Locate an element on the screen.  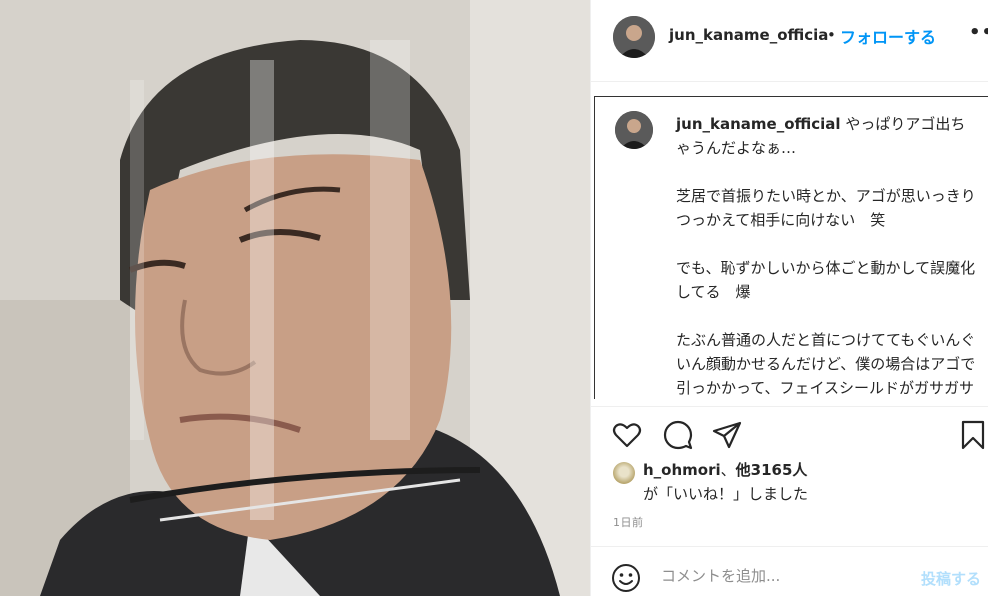
likes-suffix: が「いいね！」しました is located at coordinates (726, 494).